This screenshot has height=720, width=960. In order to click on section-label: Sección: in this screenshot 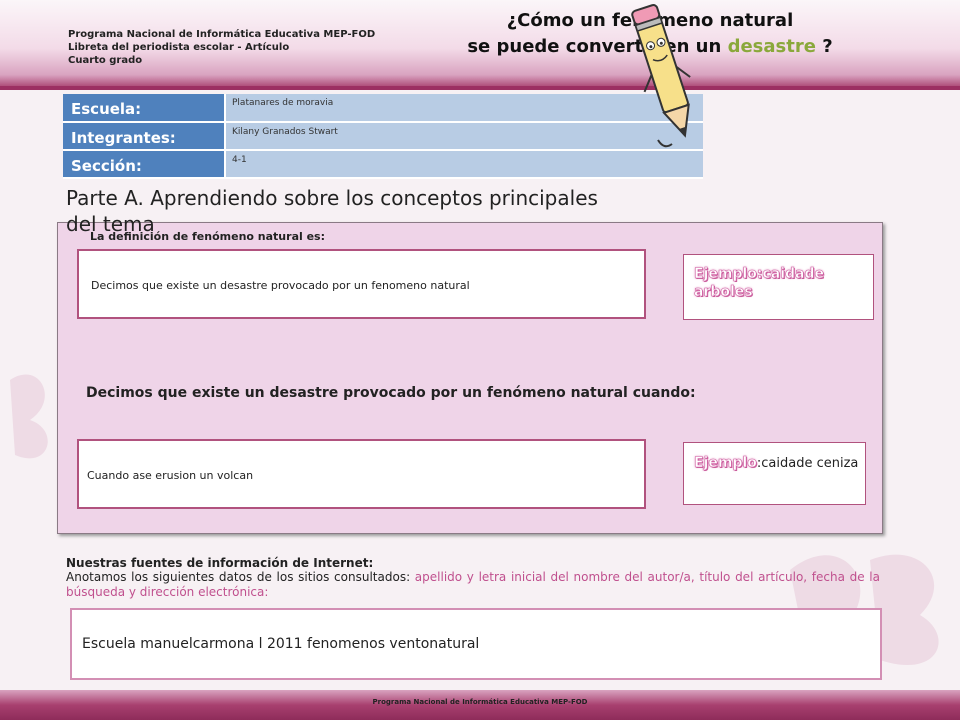, I will do `click(144, 164)`.